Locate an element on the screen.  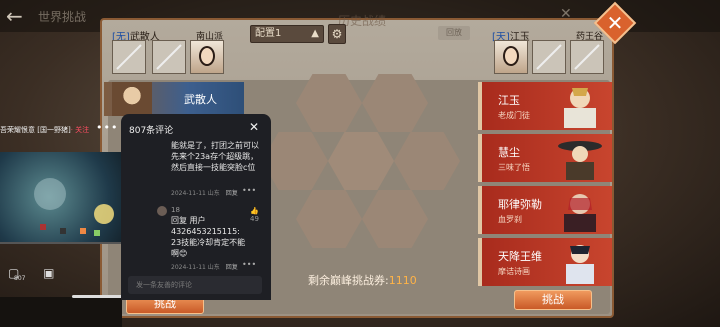
like-button: 👍 49 is located at coordinates (254, 215).